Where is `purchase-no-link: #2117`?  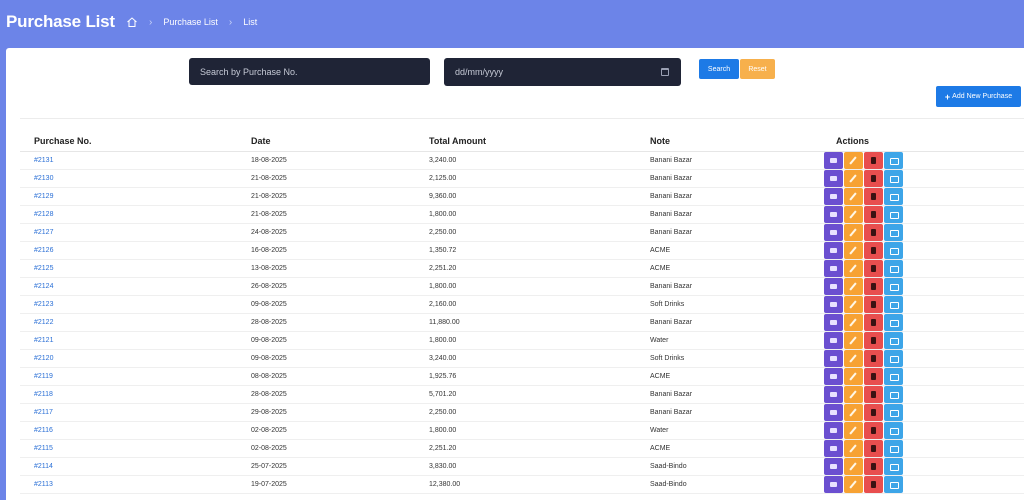 purchase-no-link: #2117 is located at coordinates (43, 412).